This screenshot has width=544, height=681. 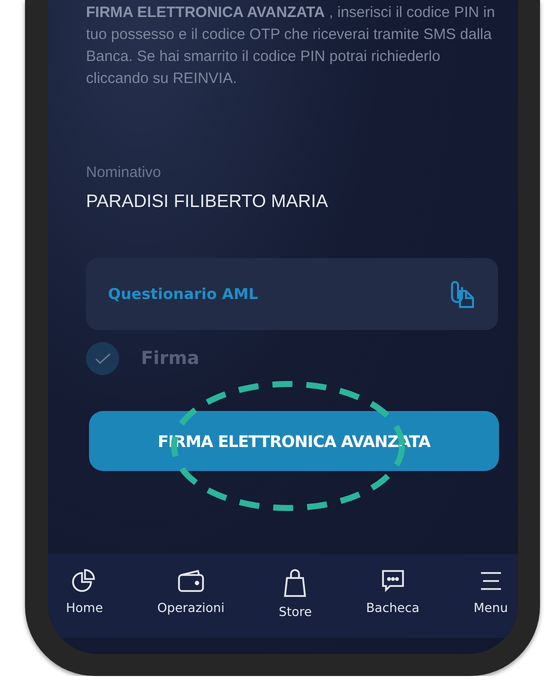 What do you see at coordinates (295, 583) in the screenshot?
I see `shopping-bag-icon` at bounding box center [295, 583].